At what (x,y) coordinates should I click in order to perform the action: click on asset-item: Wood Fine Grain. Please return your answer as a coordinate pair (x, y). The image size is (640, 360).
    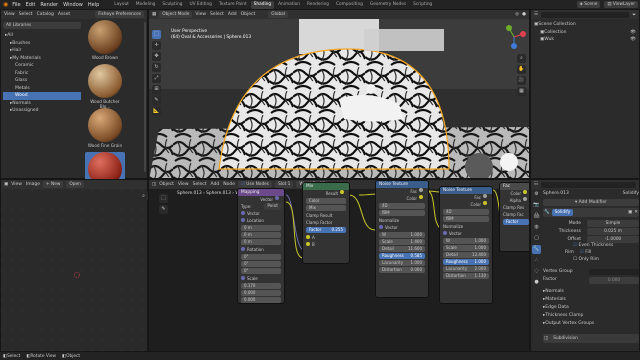
    Looking at the image, I should click on (105, 128).